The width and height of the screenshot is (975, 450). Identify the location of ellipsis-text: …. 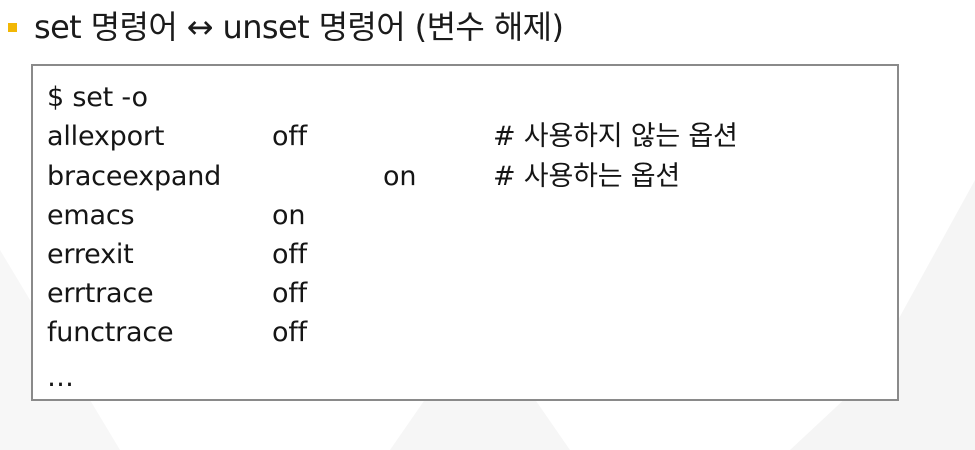
(60, 377).